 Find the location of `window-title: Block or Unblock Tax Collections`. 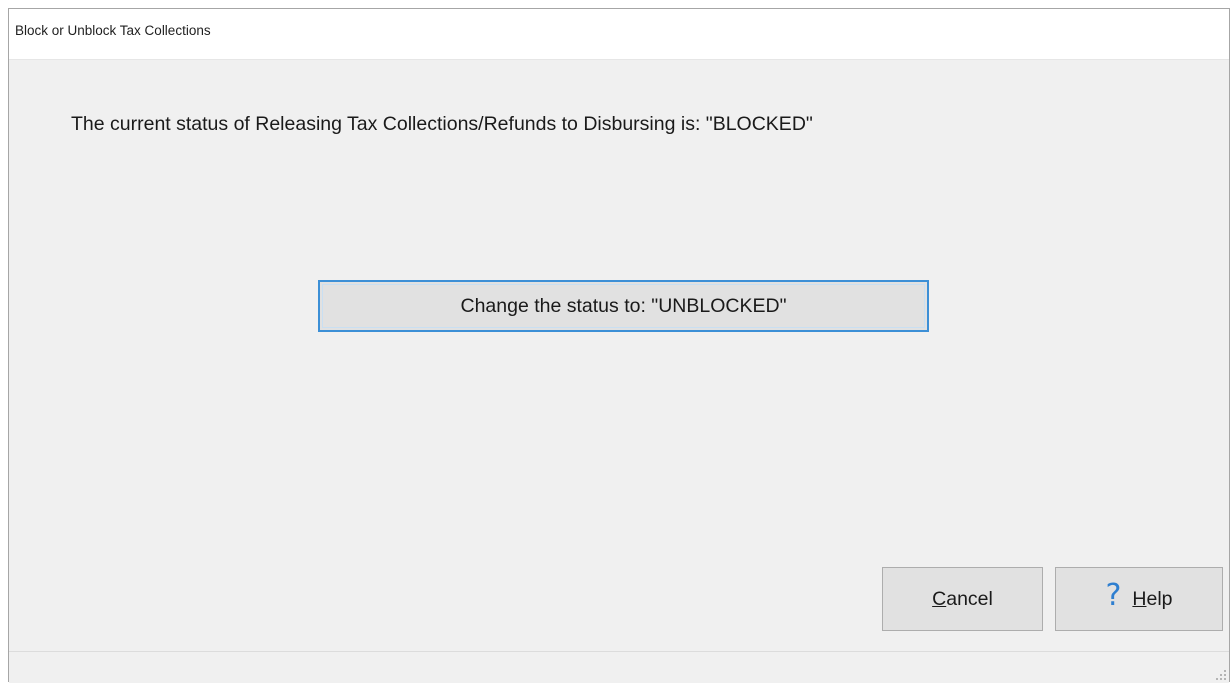

window-title: Block or Unblock Tax Collections is located at coordinates (113, 30).